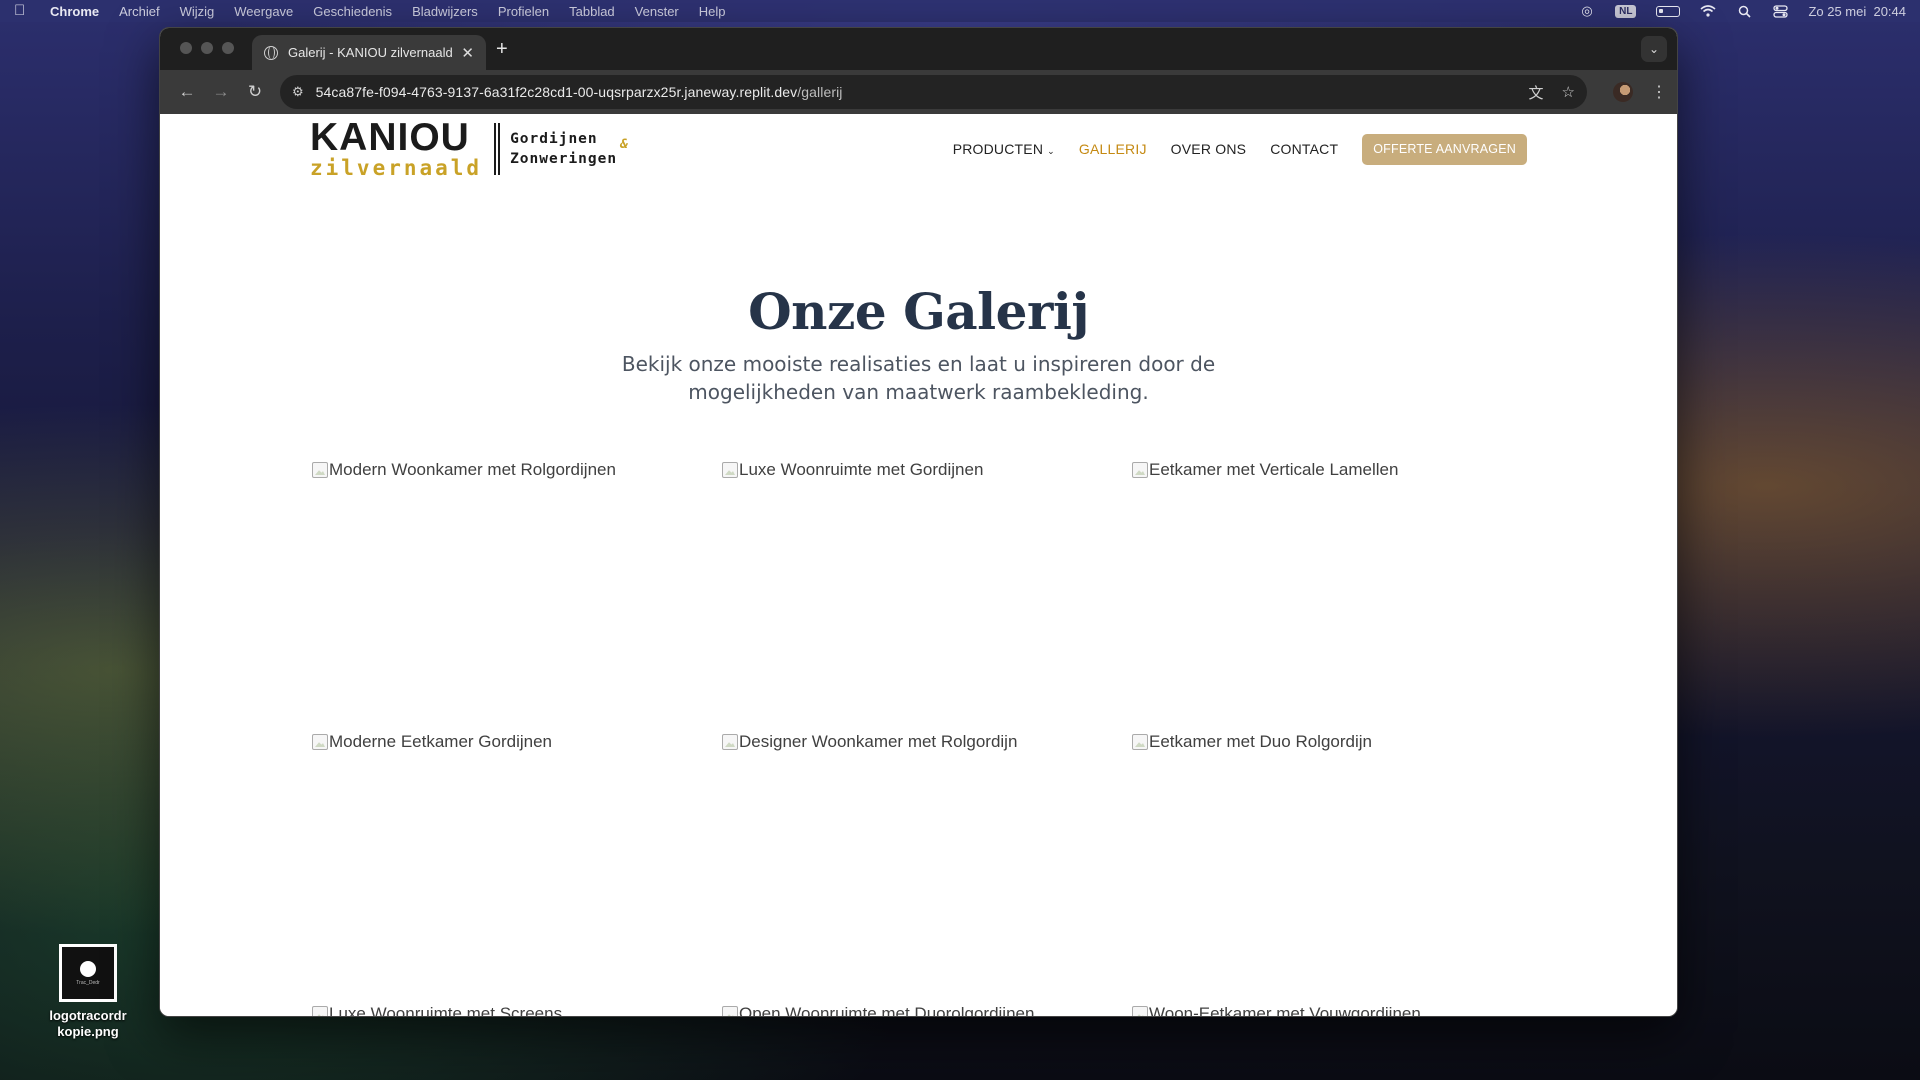 The width and height of the screenshot is (1920, 1080). What do you see at coordinates (918, 49) in the screenshot?
I see `tab-strip: Galerij - KANIOU zilvernaald ✕ + ⌄` at bounding box center [918, 49].